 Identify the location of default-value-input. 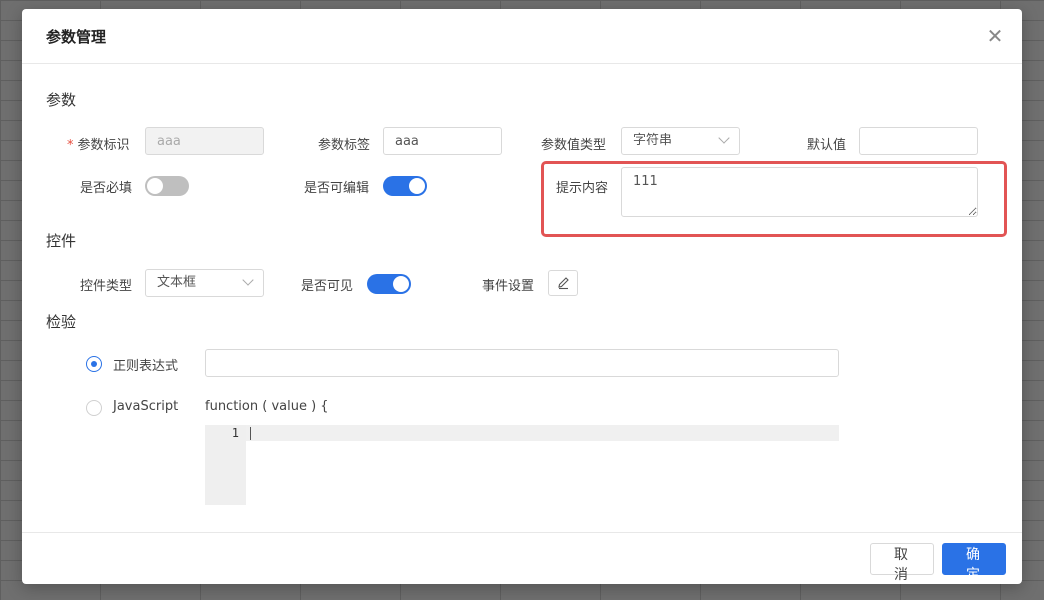
(918, 141).